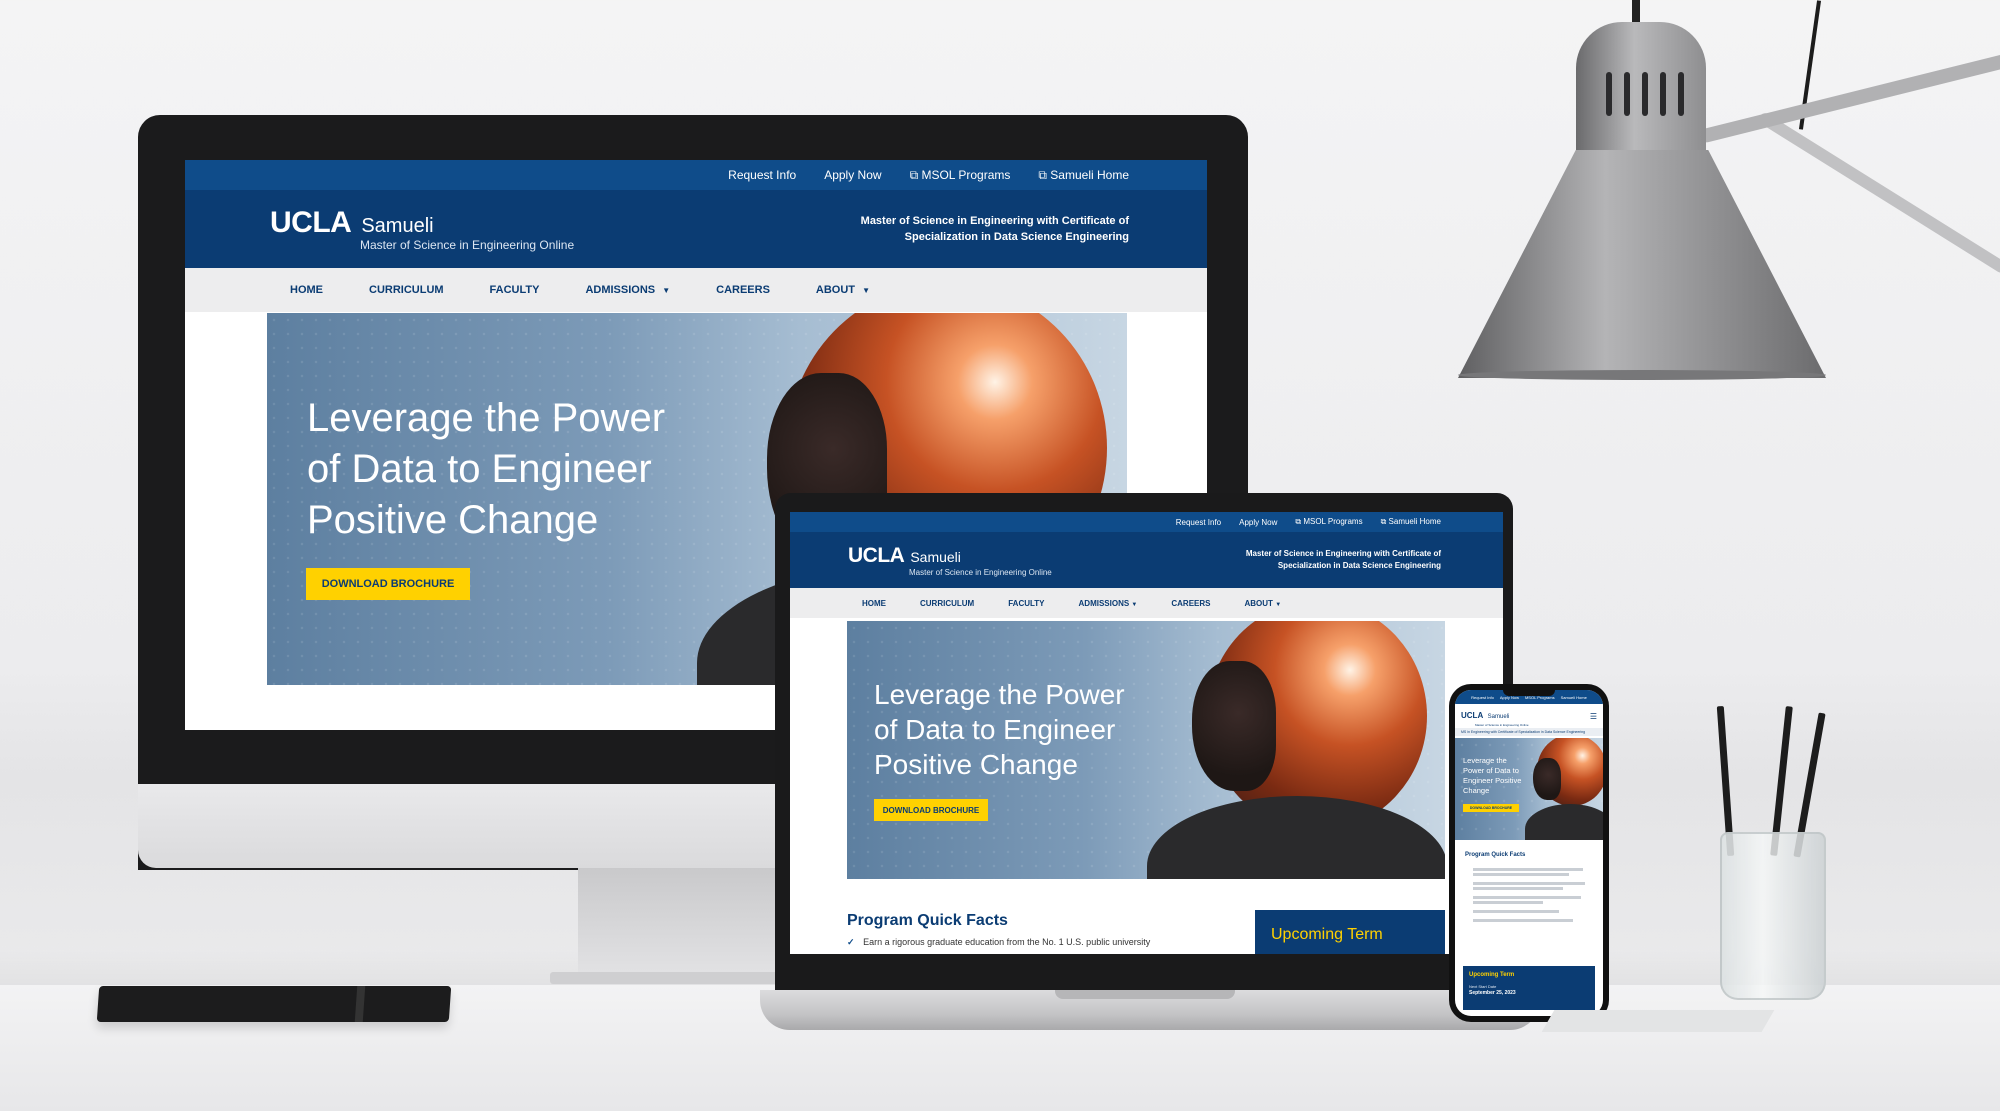 The width and height of the screenshot is (2000, 1111). Describe the element at coordinates (851, 942) in the screenshot. I see `check-icon: ✓` at that location.